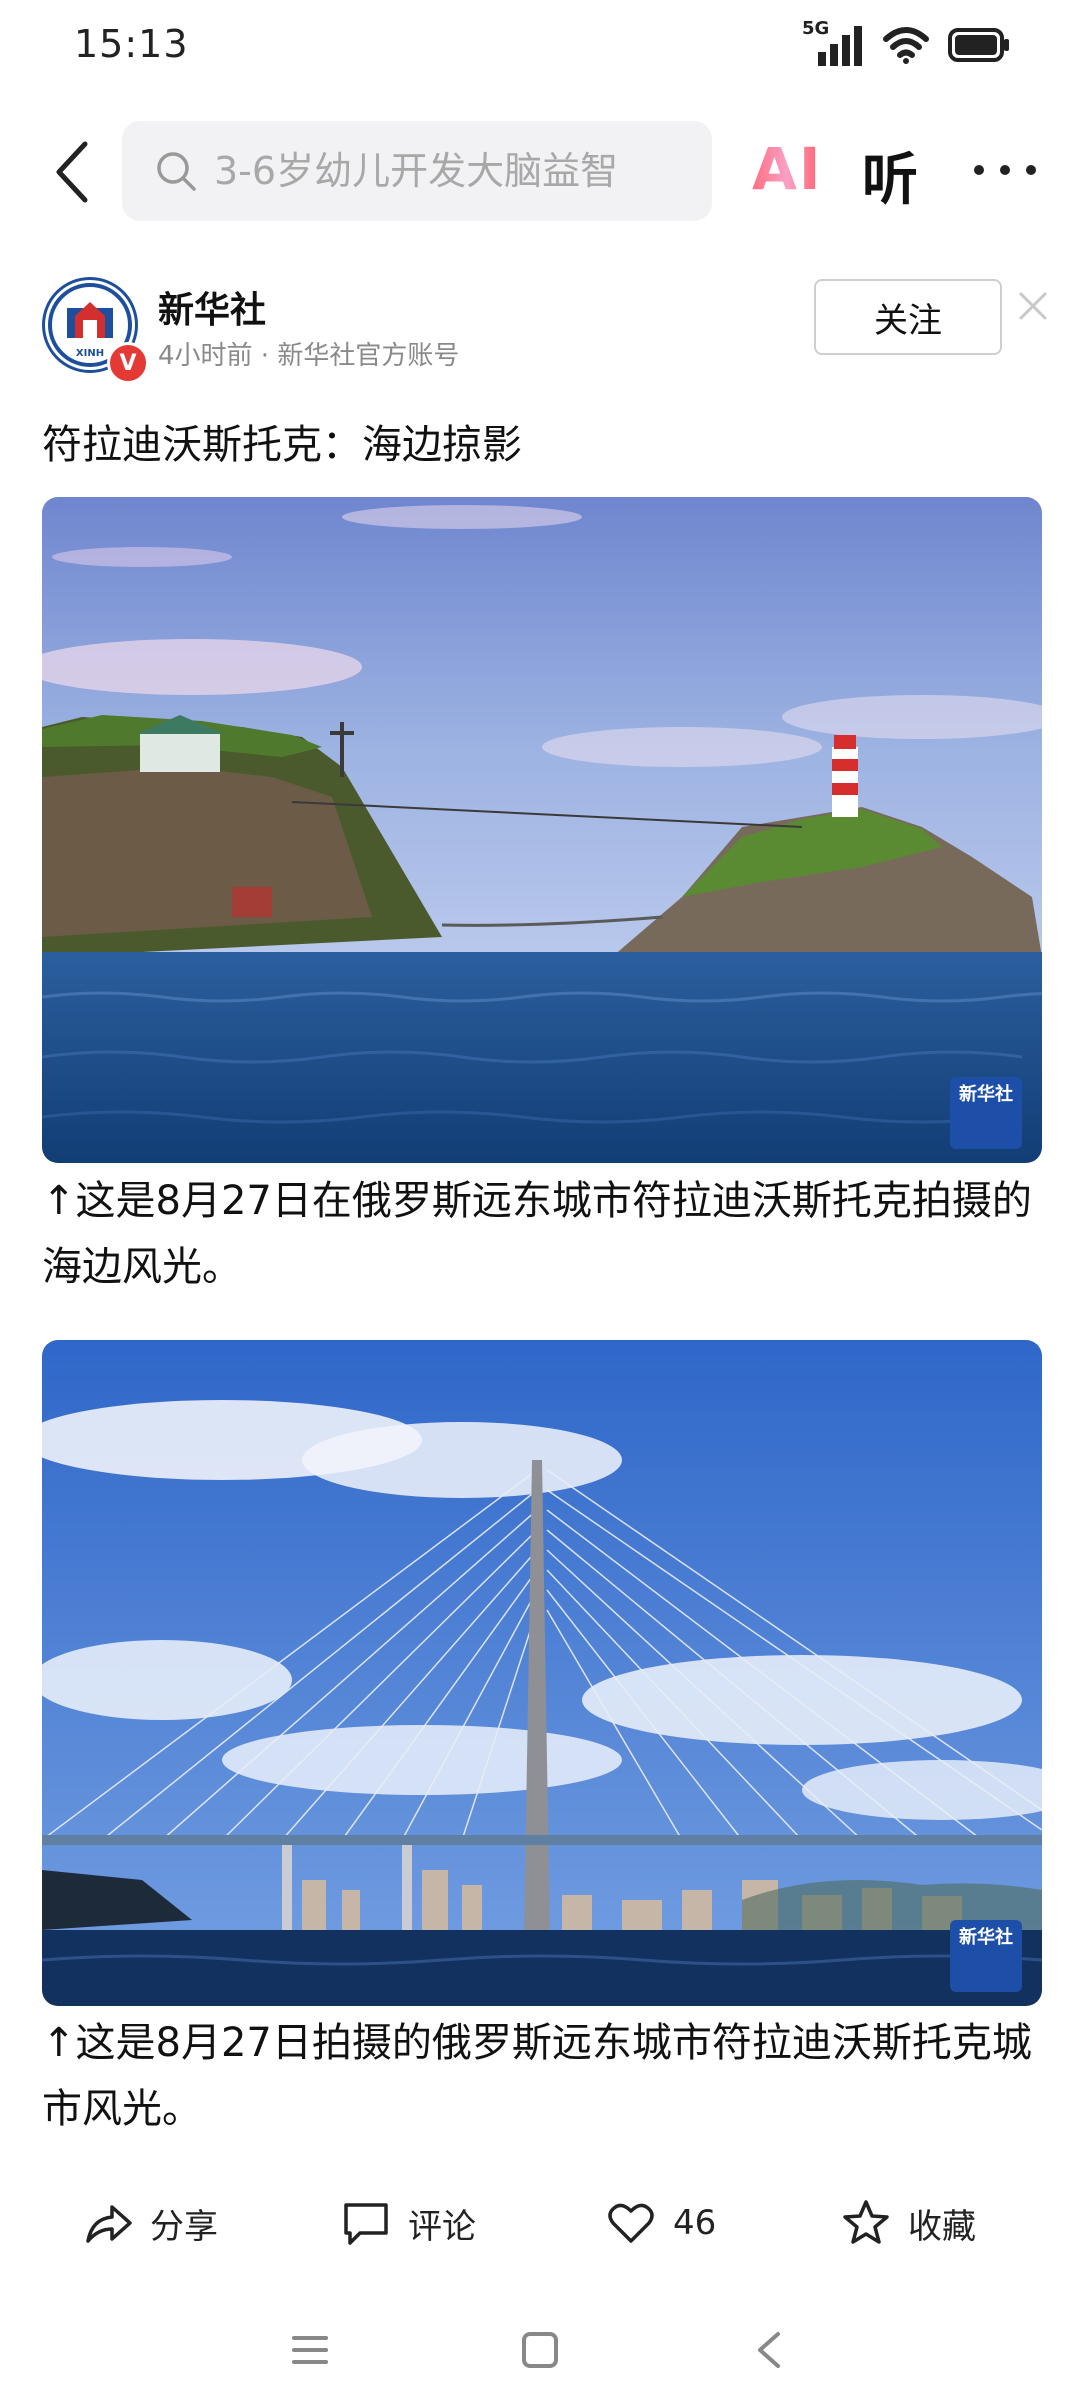  Describe the element at coordinates (95, 330) in the screenshot. I see `avatar: XINH V` at that location.